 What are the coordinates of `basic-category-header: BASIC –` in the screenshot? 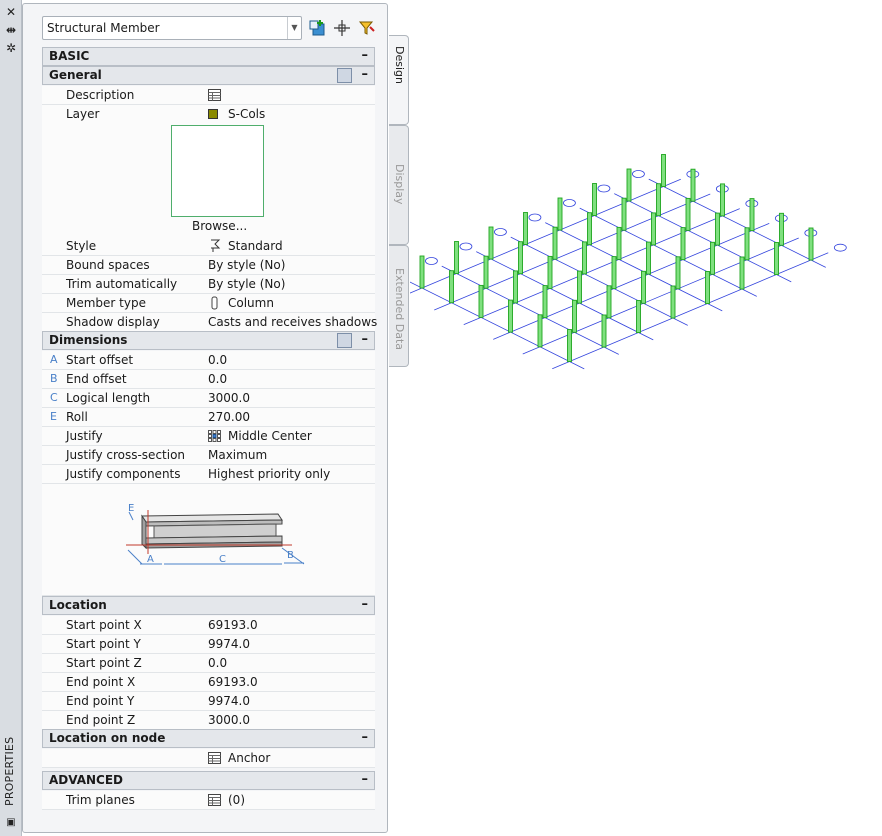 It's located at (208, 56).